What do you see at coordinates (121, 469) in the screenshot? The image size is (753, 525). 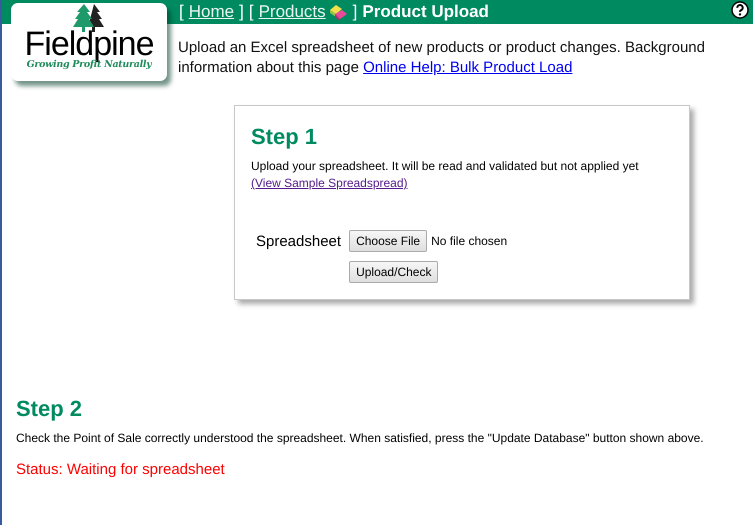 I see `status-text: Status: Waiting for spreadsheet` at bounding box center [121, 469].